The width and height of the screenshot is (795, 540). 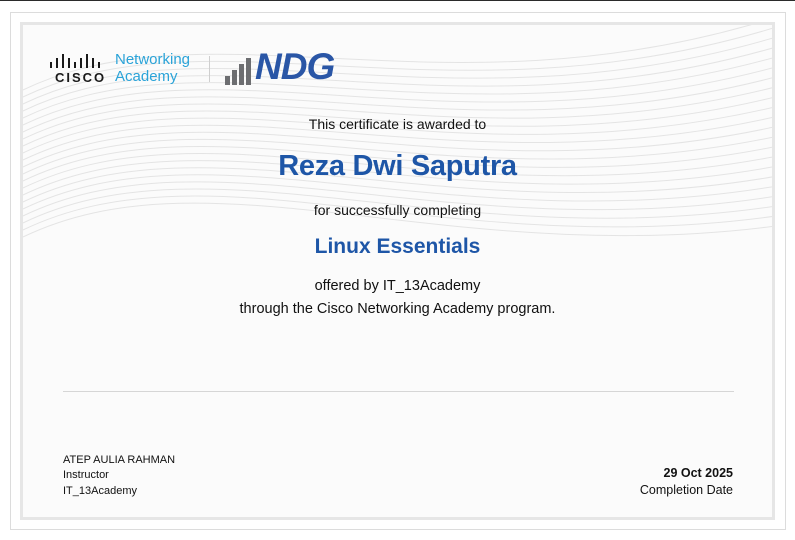 What do you see at coordinates (398, 391) in the screenshot?
I see `signature-divider` at bounding box center [398, 391].